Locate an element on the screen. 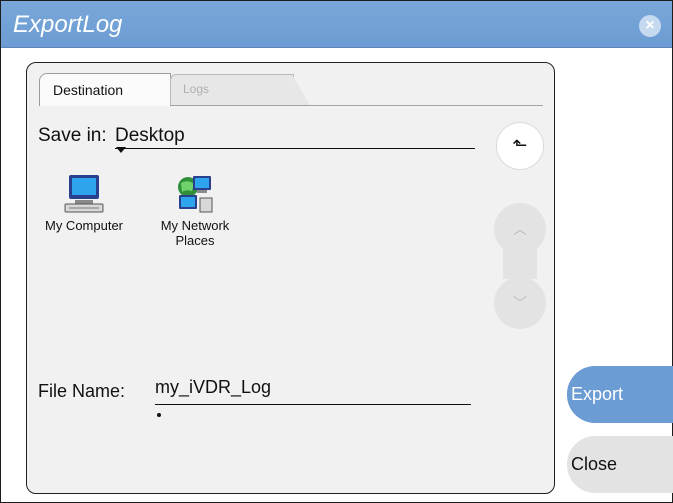 The height and width of the screenshot is (503, 673). tab-destination: Destination is located at coordinates (105, 89).